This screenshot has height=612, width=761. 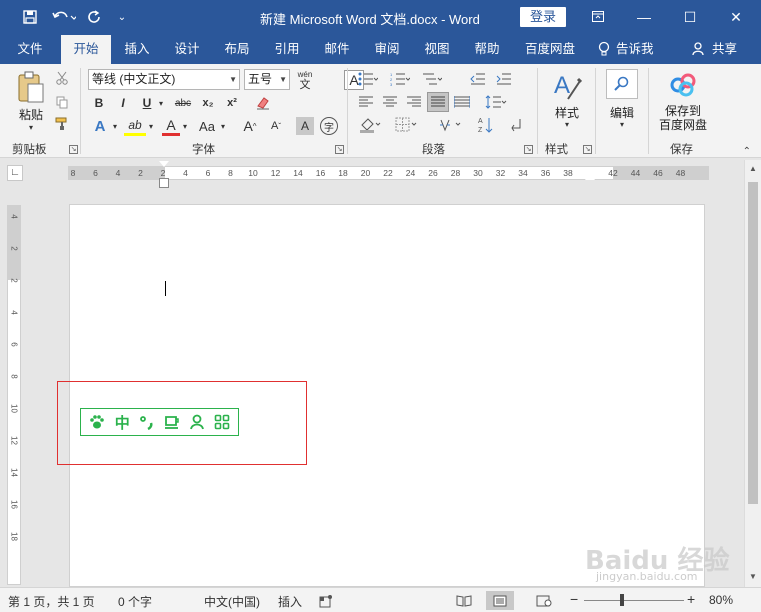 What do you see at coordinates (487, 49) in the screenshot?
I see `tab-help: 帮助` at bounding box center [487, 49].